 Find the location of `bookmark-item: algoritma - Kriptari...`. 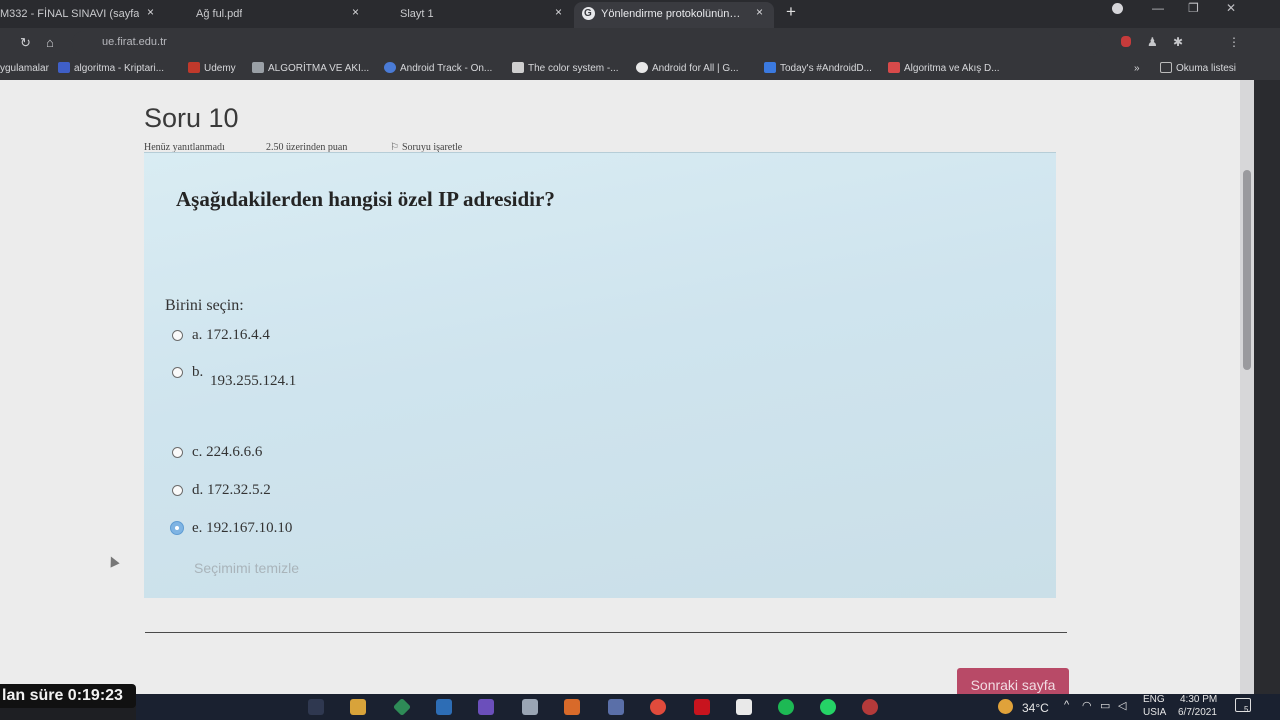

bookmark-item: algoritma - Kriptari... is located at coordinates (111, 68).